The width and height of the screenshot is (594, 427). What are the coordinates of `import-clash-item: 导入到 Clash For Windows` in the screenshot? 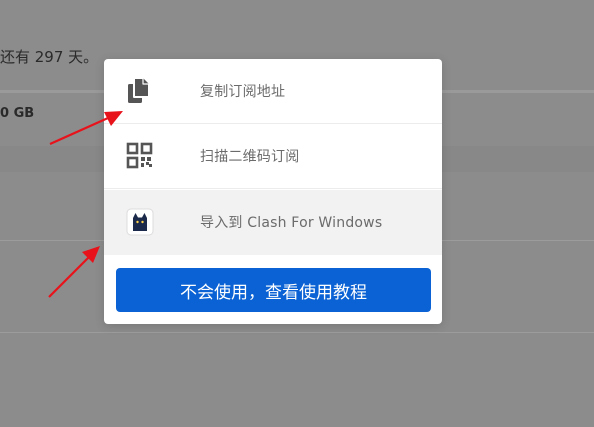 It's located at (273, 222).